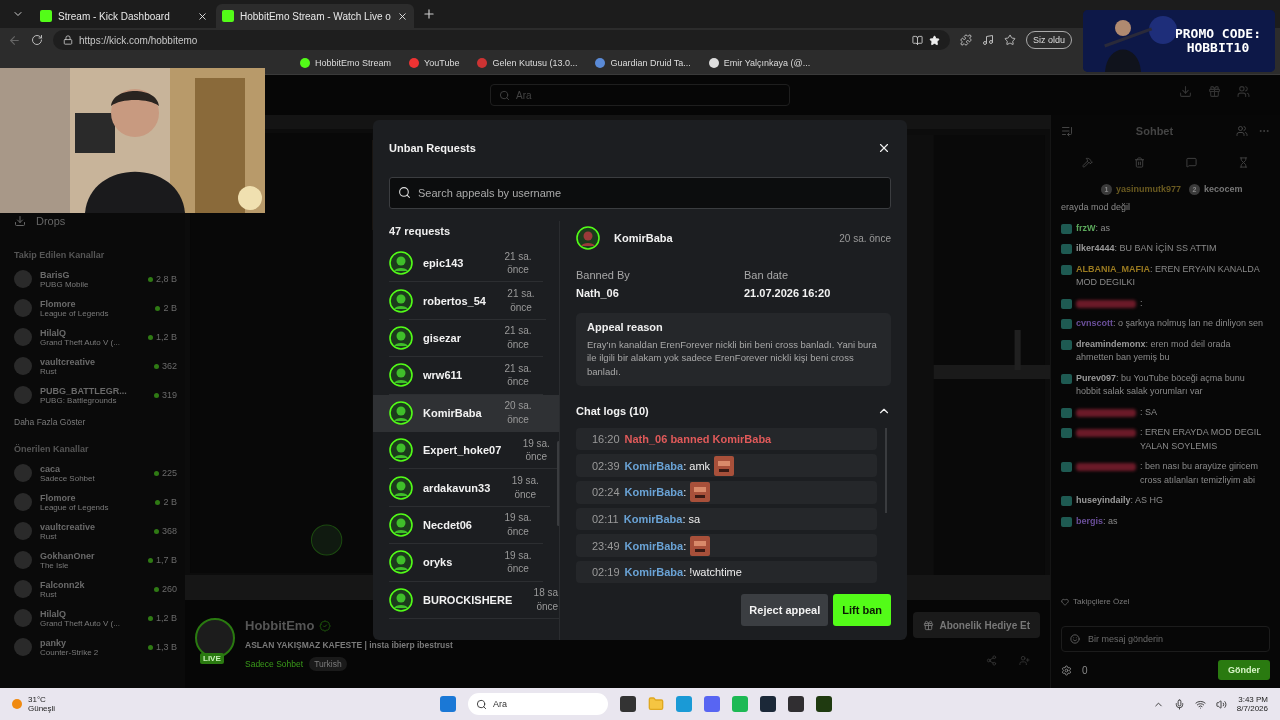 This screenshot has height=720, width=1280. I want to click on log-entry: 02:19 KomirBaba: !watchtime, so click(726, 572).